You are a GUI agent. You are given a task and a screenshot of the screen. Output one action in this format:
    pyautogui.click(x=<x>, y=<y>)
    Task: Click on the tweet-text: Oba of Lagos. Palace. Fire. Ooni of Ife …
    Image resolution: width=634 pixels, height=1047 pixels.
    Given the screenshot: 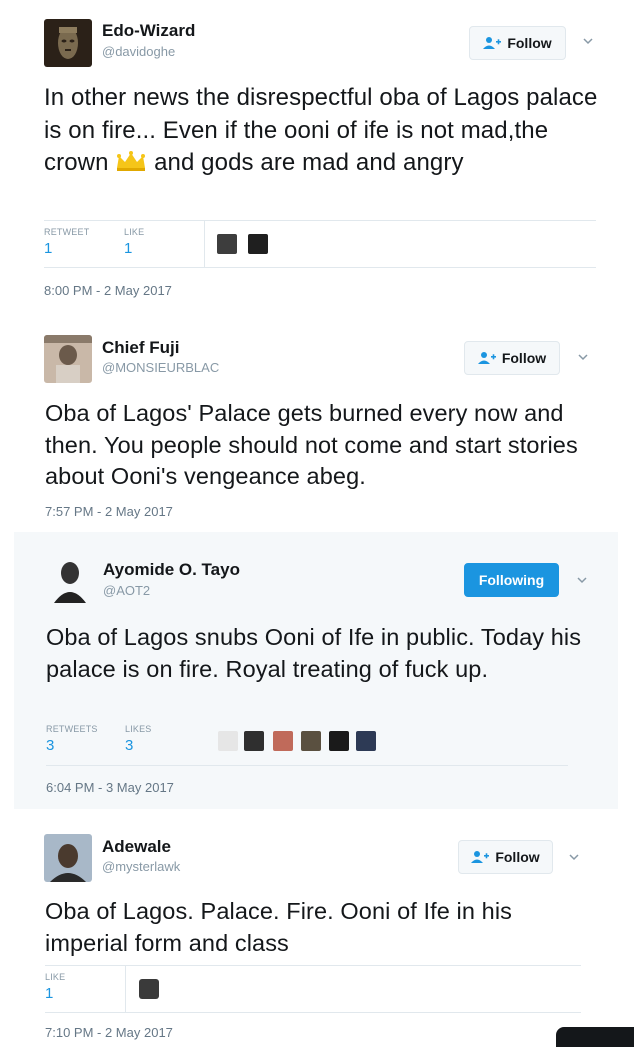 What is the action you would take?
    pyautogui.click(x=279, y=927)
    